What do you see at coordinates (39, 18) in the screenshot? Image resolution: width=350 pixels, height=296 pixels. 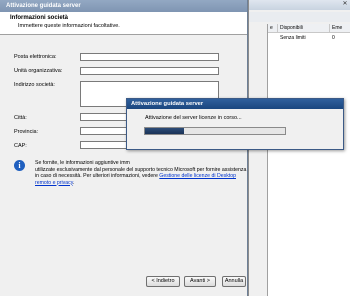 I see `header-title: Informazioni società` at bounding box center [39, 18].